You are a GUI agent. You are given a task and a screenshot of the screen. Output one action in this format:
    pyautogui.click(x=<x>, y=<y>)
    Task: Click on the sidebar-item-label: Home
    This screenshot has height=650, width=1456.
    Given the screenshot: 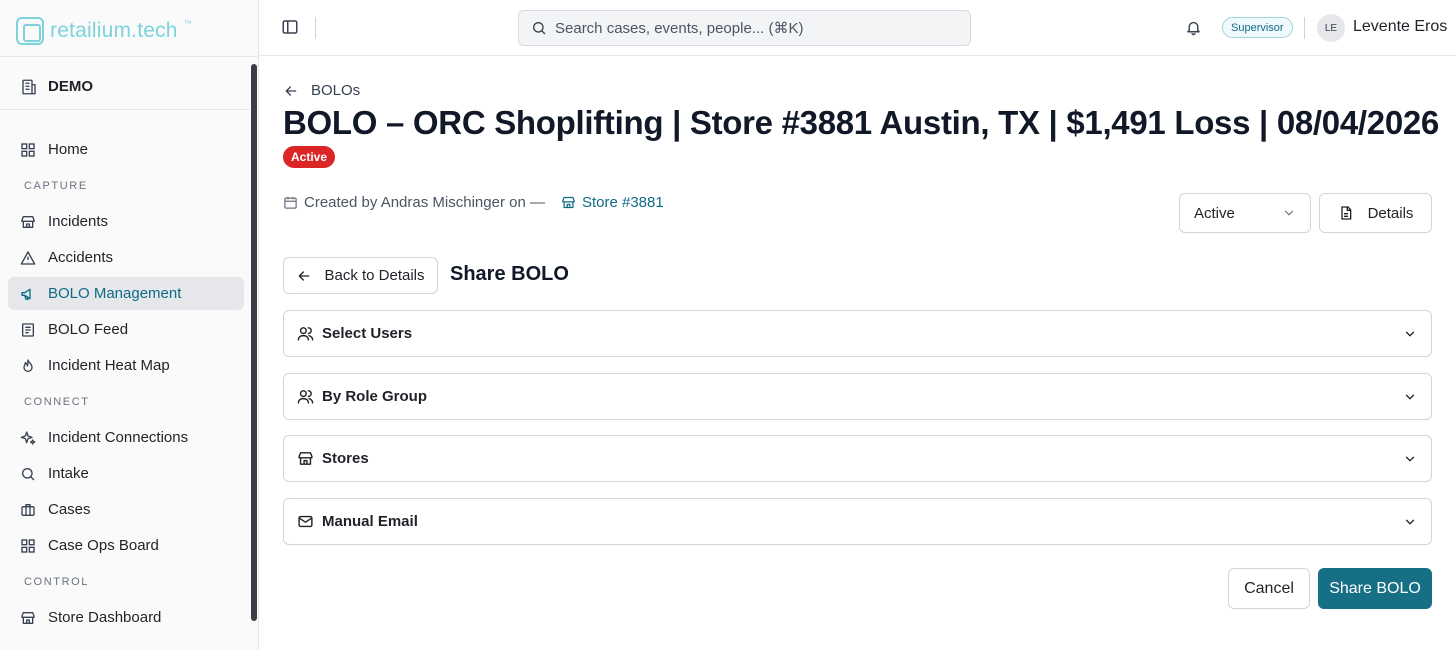 What is the action you would take?
    pyautogui.click(x=68, y=149)
    